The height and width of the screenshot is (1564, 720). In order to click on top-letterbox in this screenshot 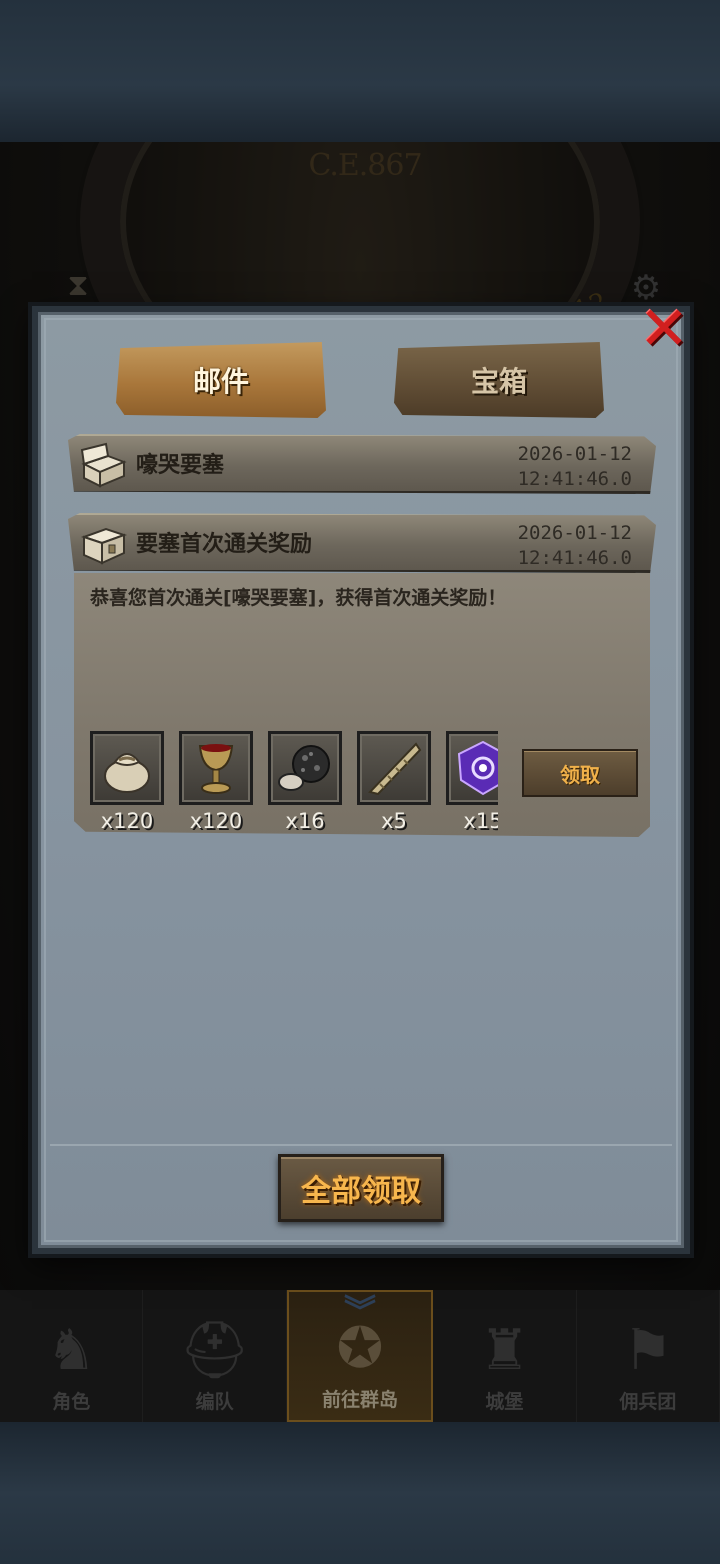, I will do `click(360, 71)`.